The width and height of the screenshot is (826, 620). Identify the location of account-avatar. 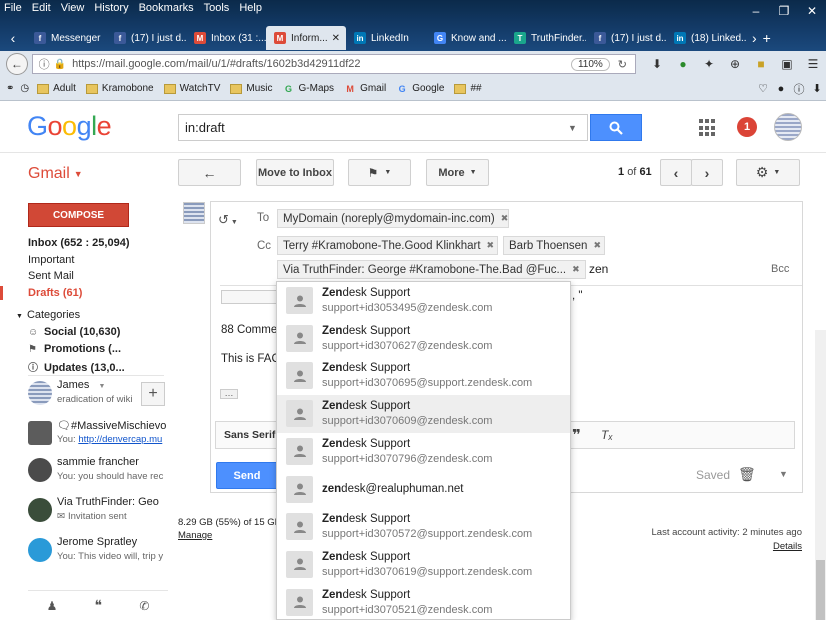
(788, 127).